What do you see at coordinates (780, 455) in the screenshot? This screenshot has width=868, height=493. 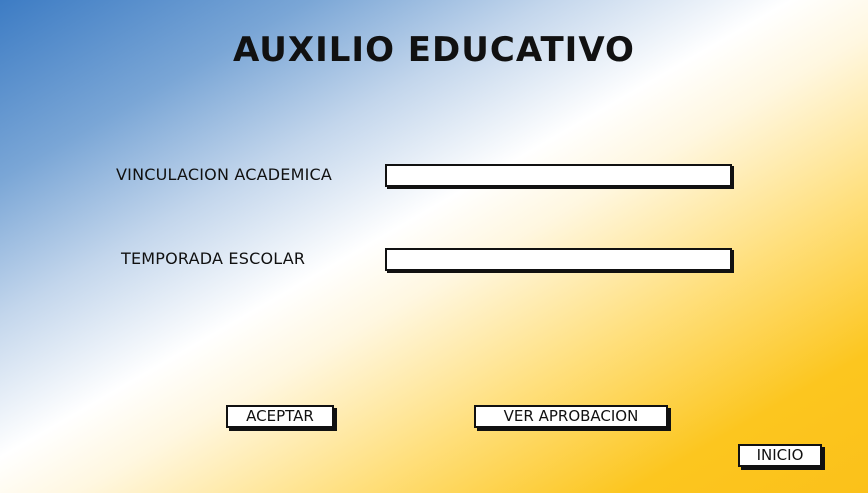 I see `home-button: INICIO` at bounding box center [780, 455].